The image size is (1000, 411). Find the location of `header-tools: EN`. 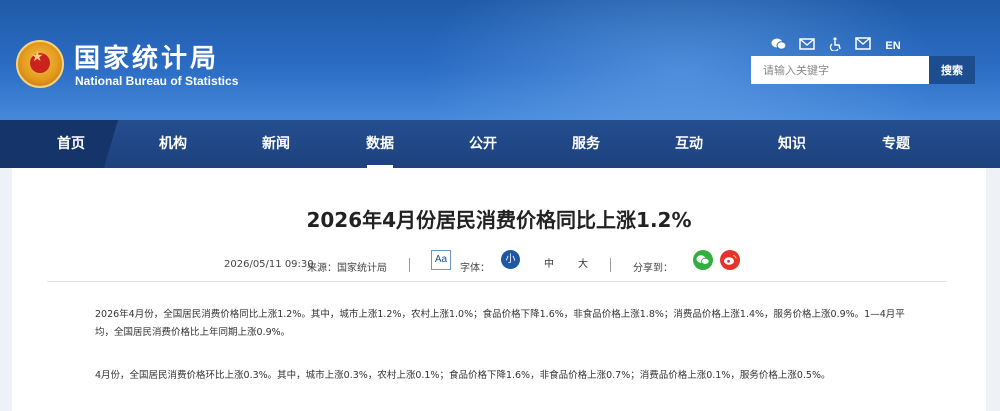

header-tools: EN is located at coordinates (837, 46).